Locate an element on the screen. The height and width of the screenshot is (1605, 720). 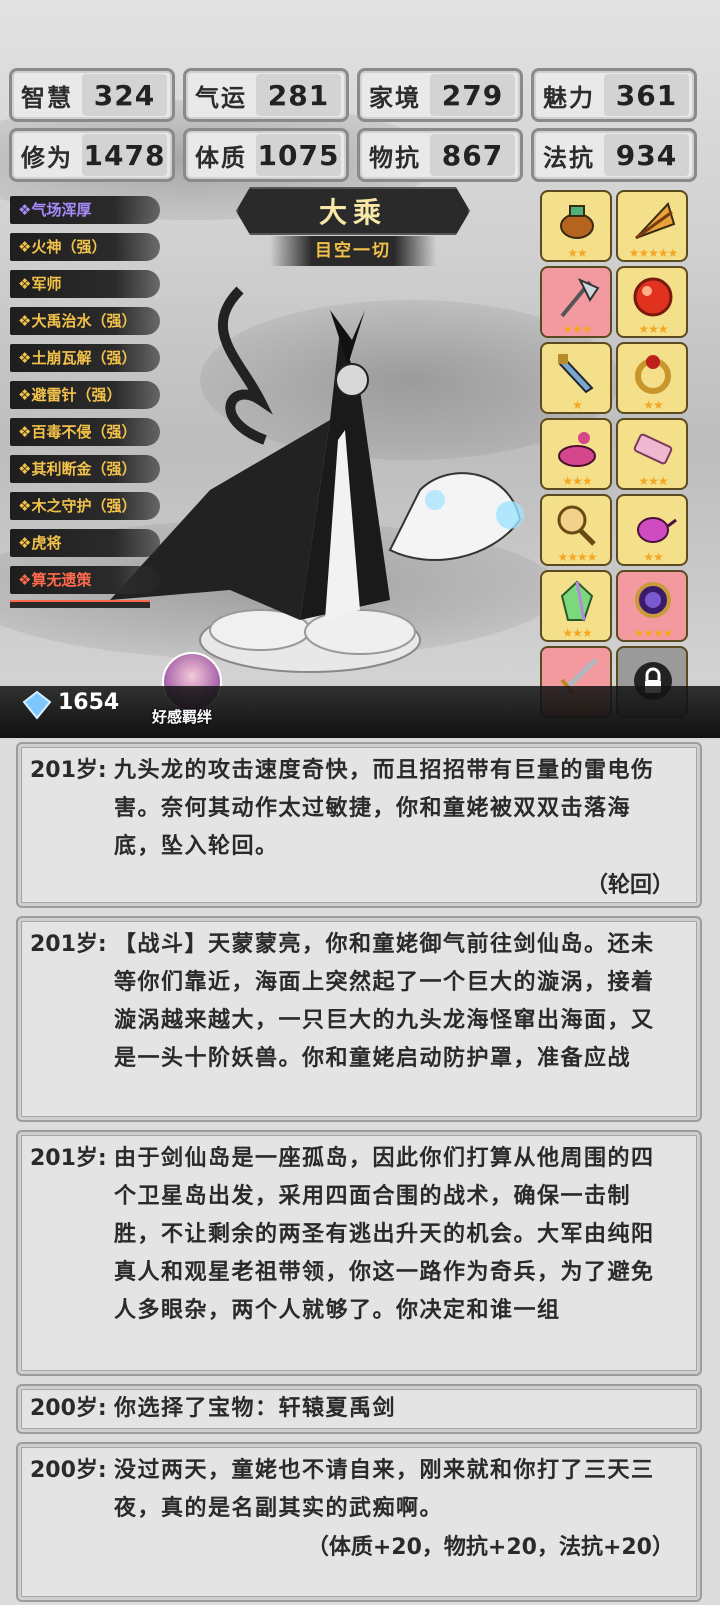
stat-label: 物抗 is located at coordinates (395, 157).